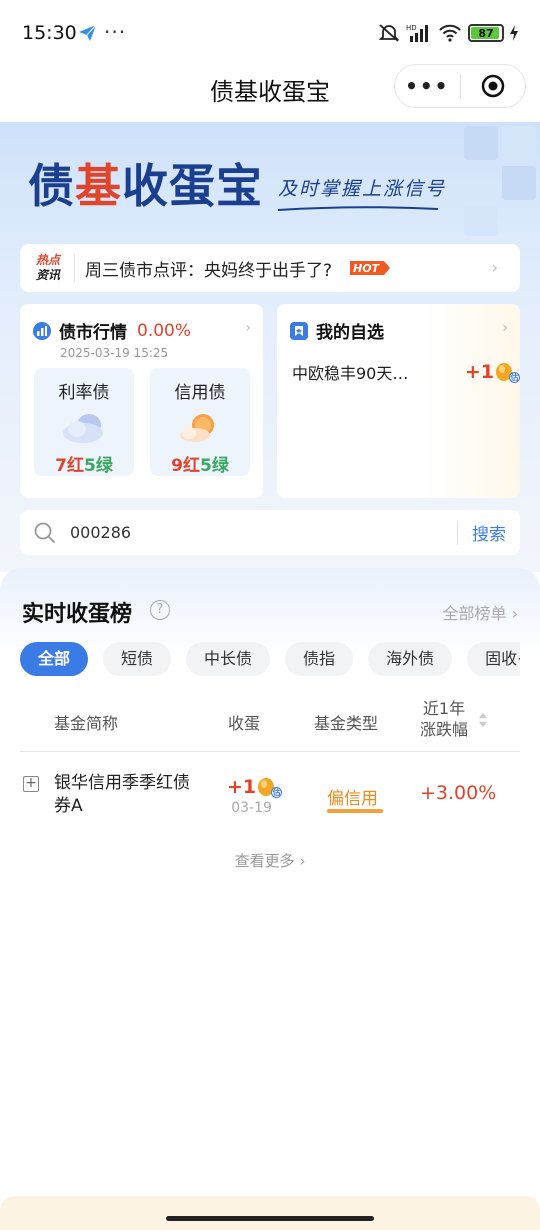  Describe the element at coordinates (160, 610) in the screenshot. I see `help-icon: ?` at that location.